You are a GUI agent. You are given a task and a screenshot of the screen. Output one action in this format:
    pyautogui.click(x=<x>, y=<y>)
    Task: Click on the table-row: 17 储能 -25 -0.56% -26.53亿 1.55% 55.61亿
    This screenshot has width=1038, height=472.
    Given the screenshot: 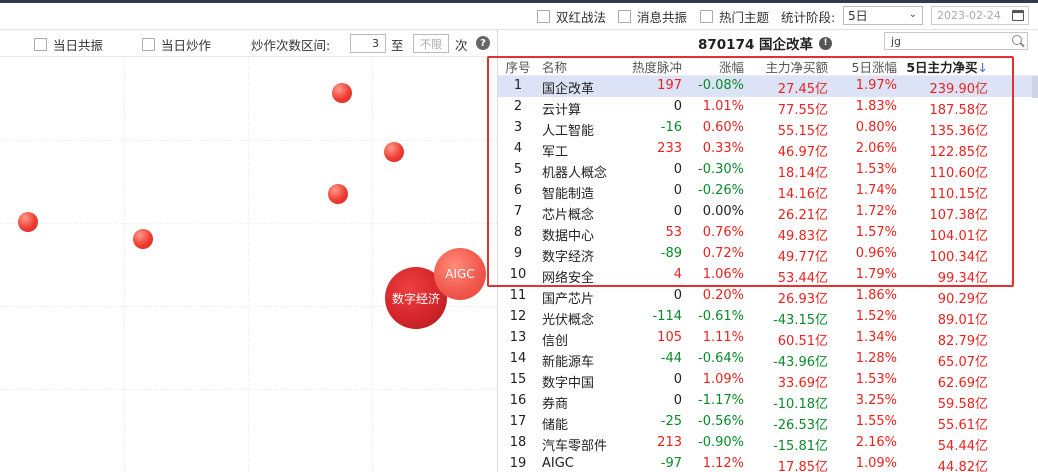 What is the action you would take?
    pyautogui.click(x=768, y=422)
    